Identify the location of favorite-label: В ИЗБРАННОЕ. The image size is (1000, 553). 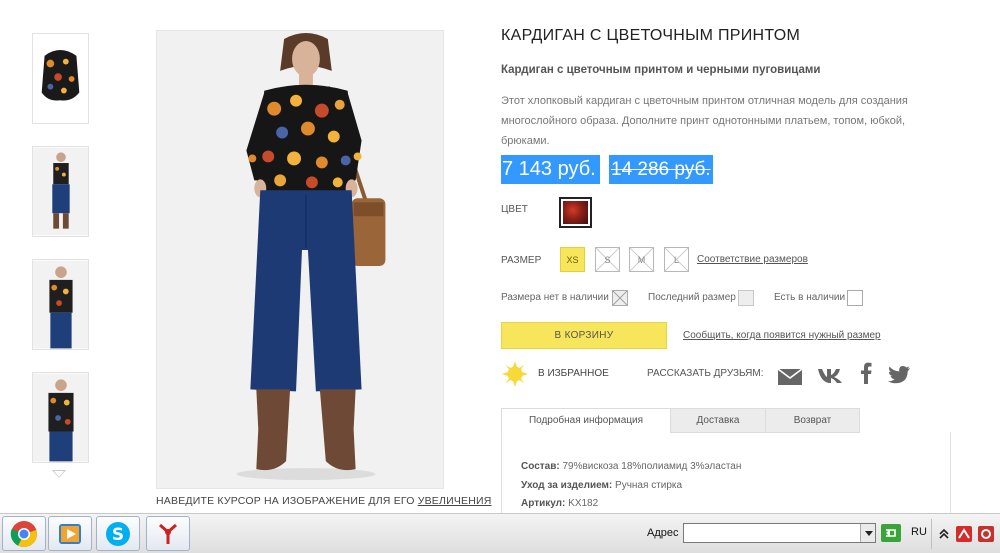
(573, 373).